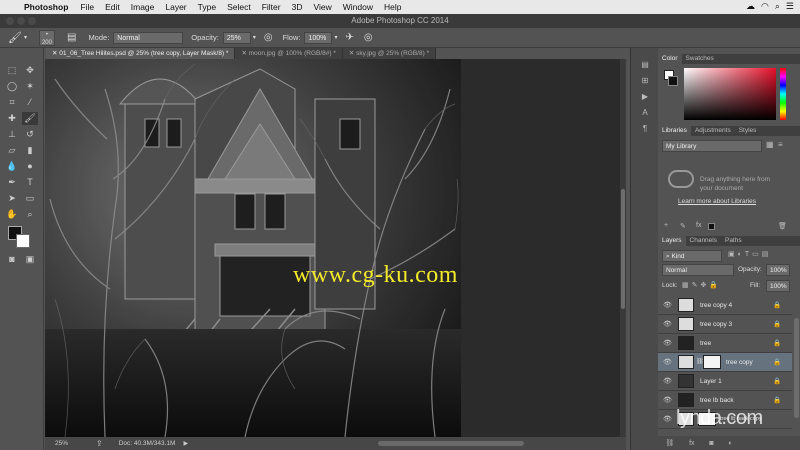 The width and height of the screenshot is (800, 450). I want to click on tab-channels: Channels, so click(703, 241).